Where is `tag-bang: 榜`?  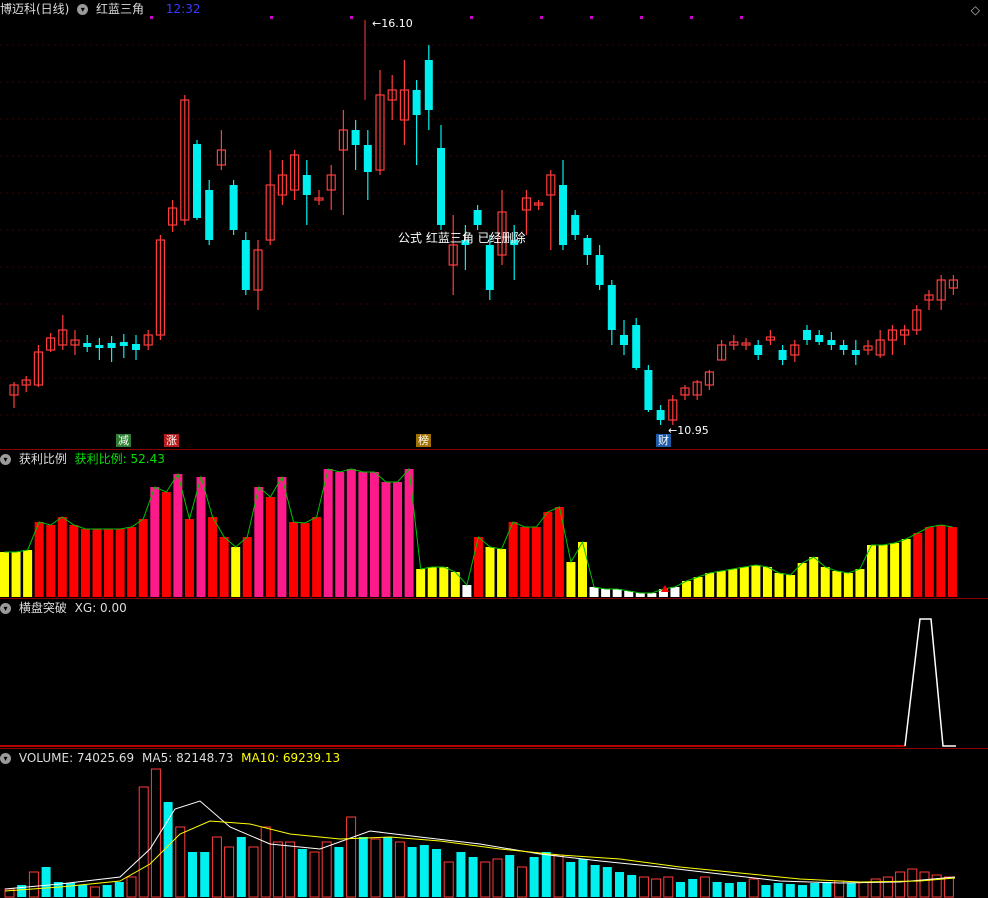
tag-bang: 榜 is located at coordinates (423, 440).